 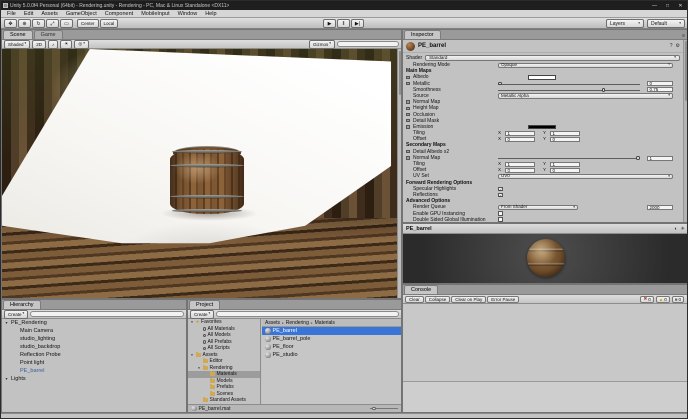 I want to click on render-queue-value: 2000, so click(x=660, y=207).